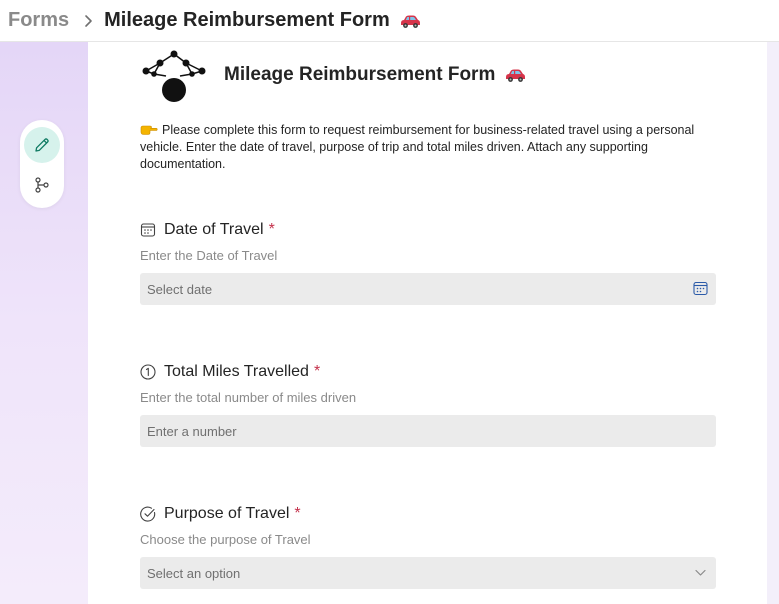 The image size is (779, 604). I want to click on question-label: Total Miles Travelled *, so click(428, 372).